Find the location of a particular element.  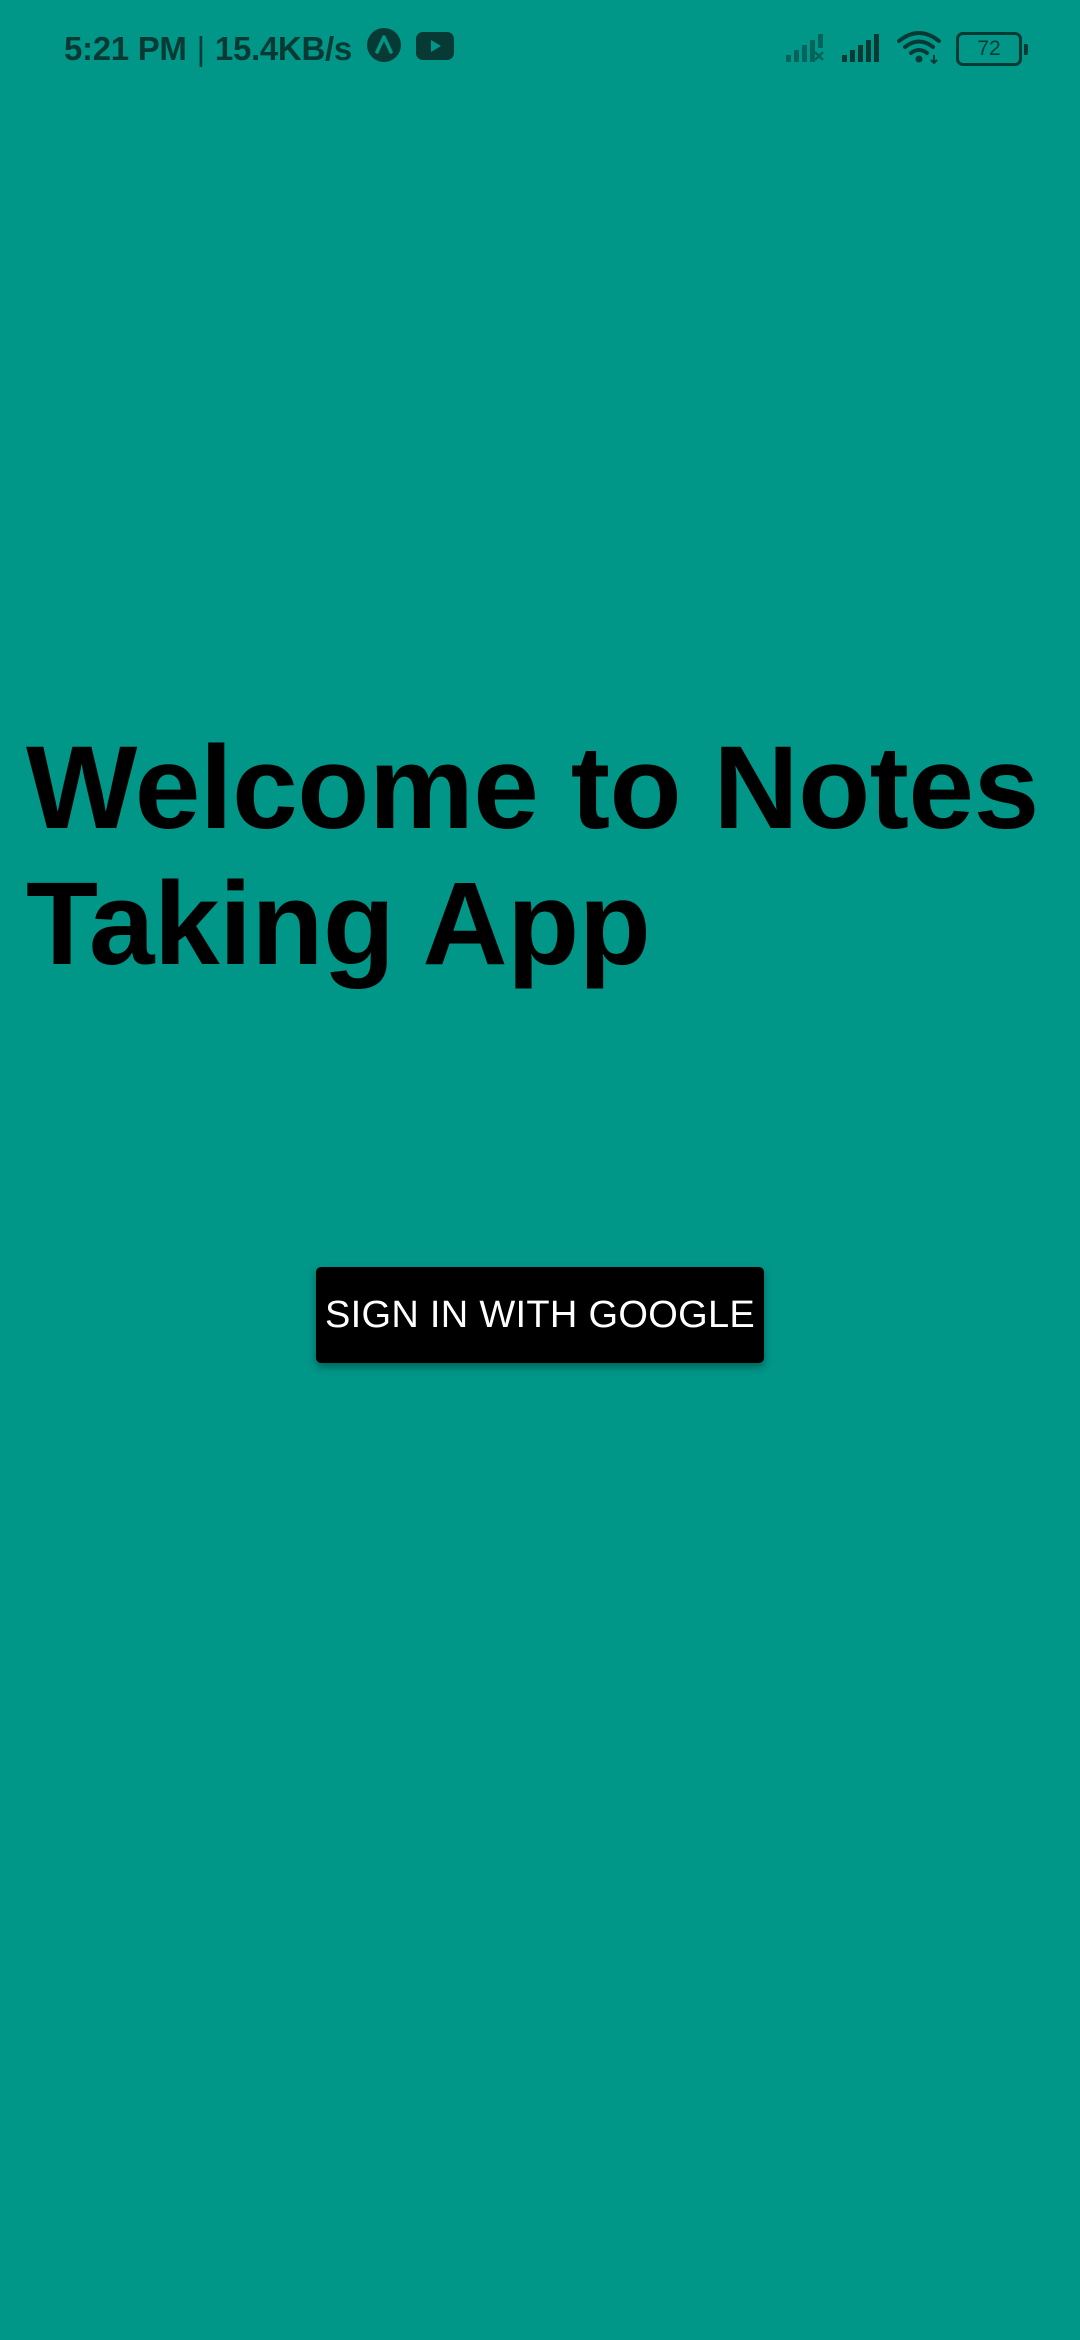

network-speed: 15.4KB/s is located at coordinates (283, 48).